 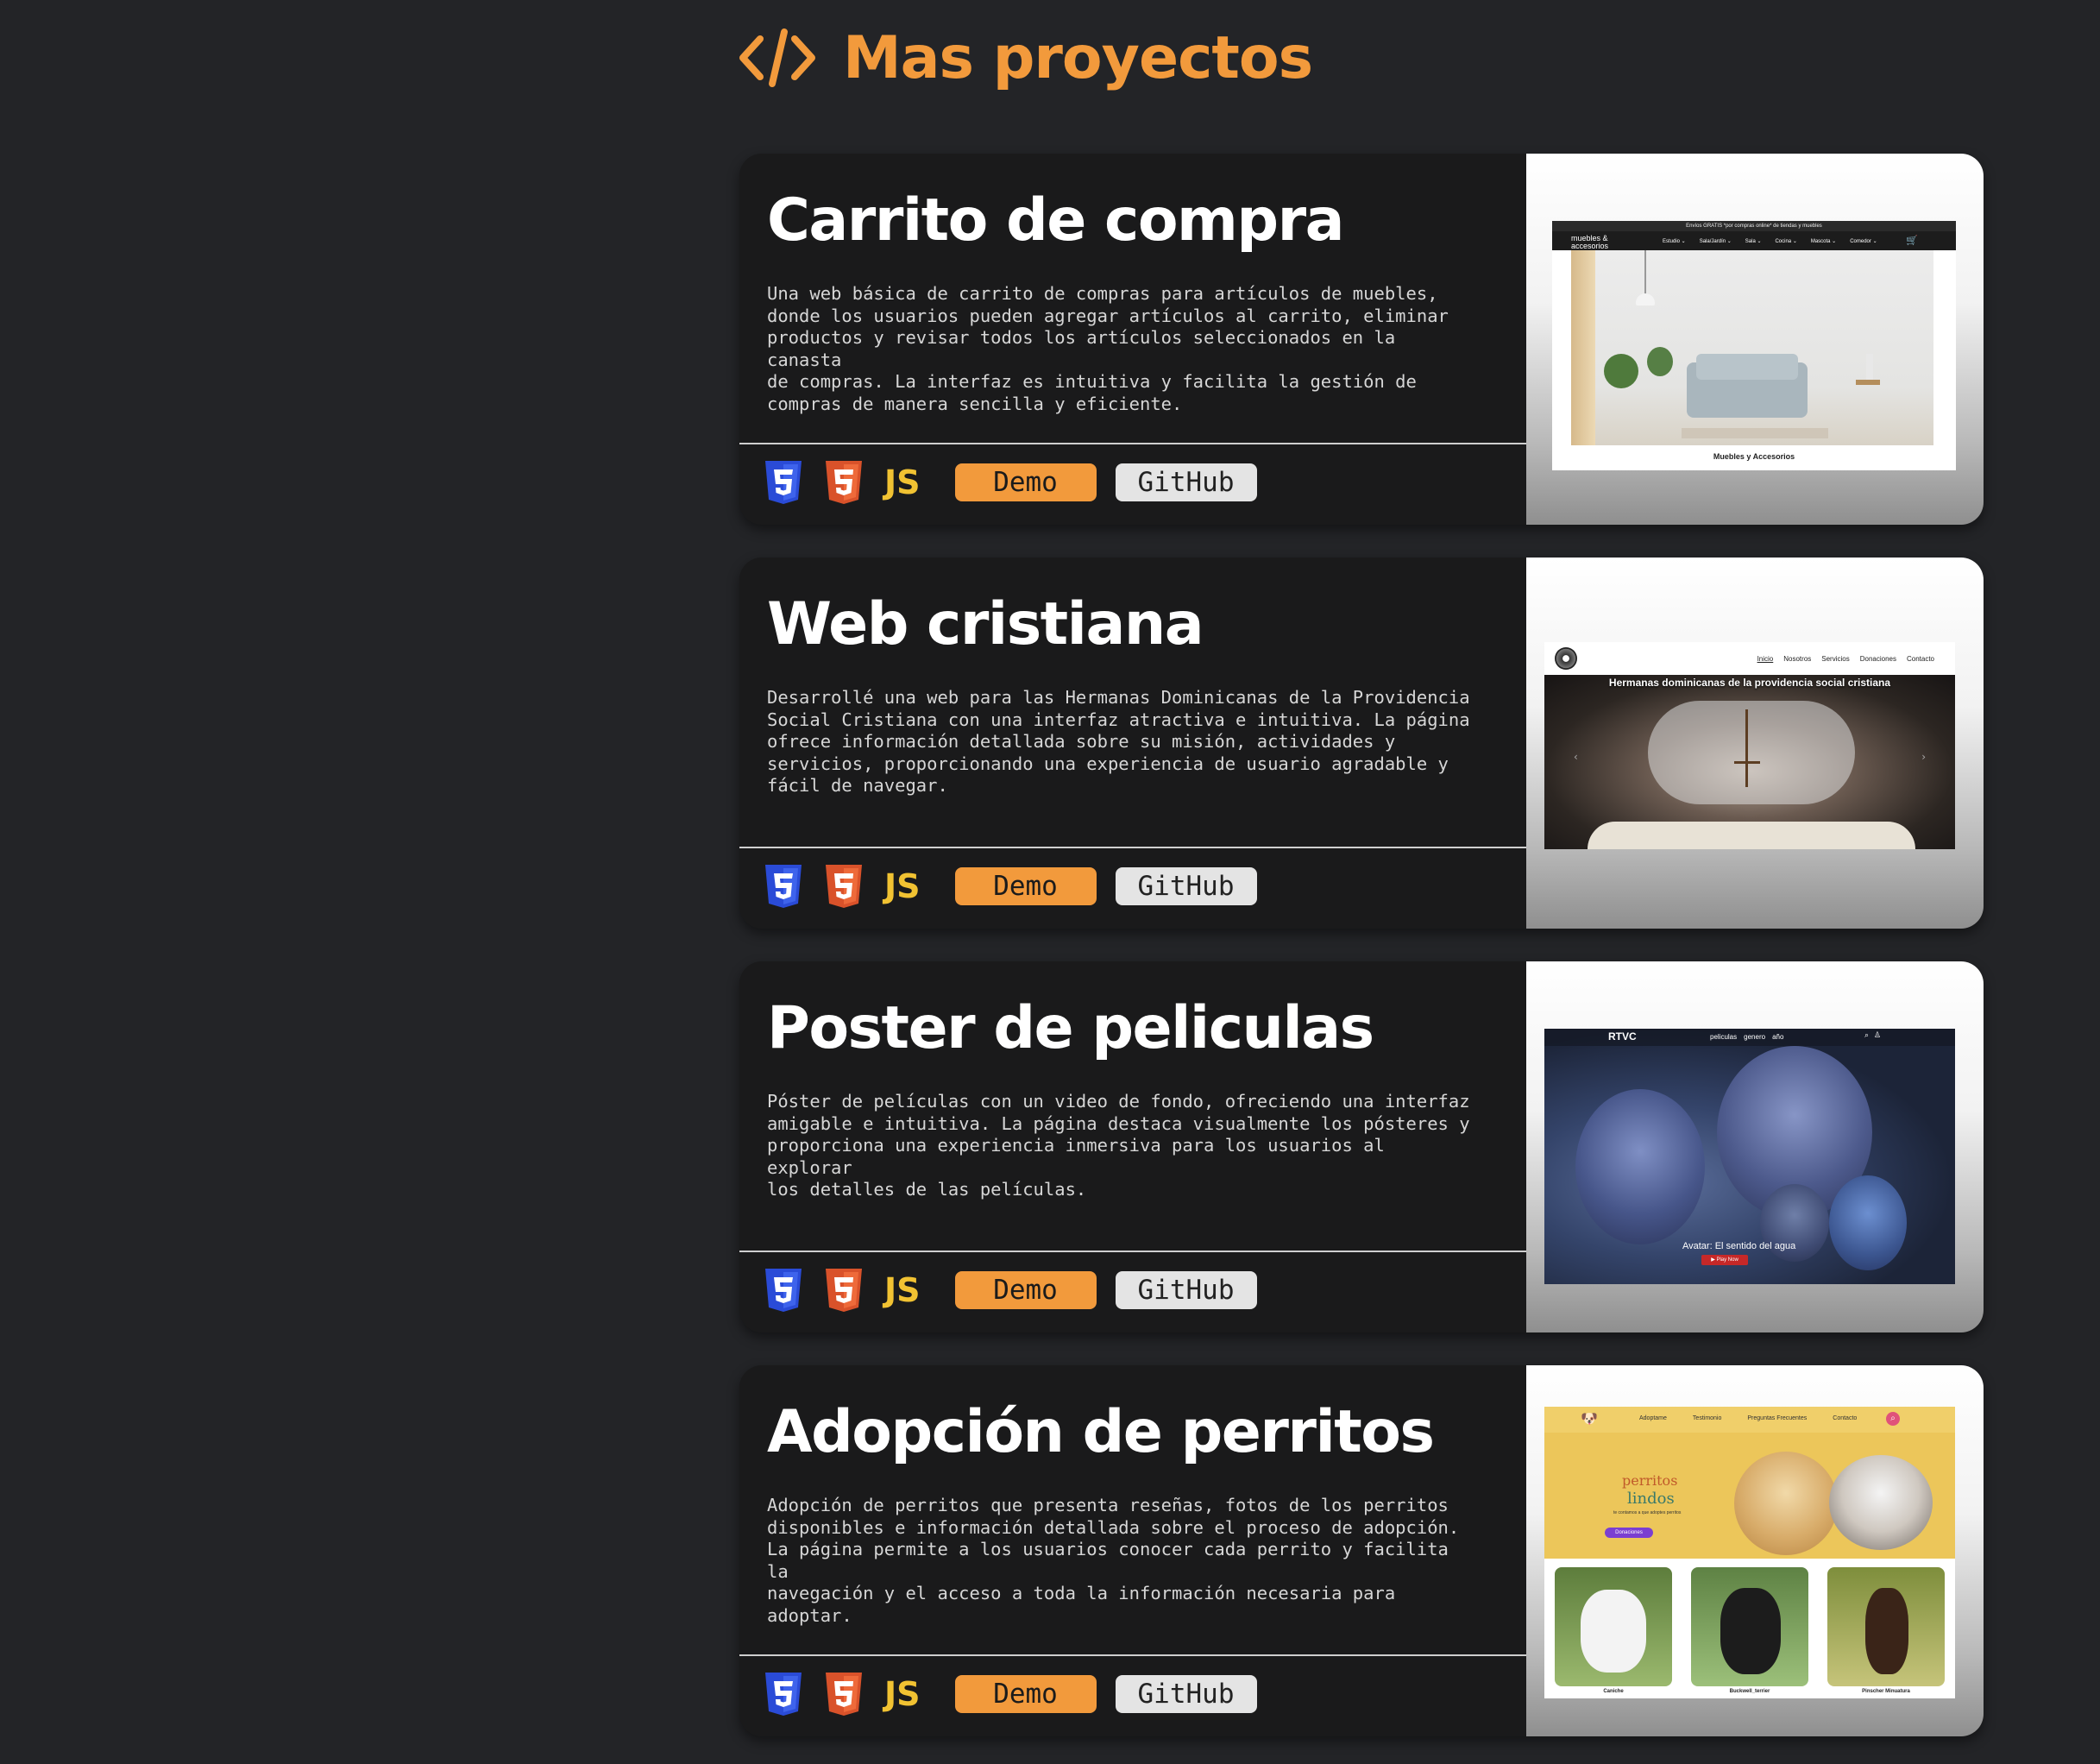 I want to click on site-logo: RTVC, so click(x=1622, y=1036).